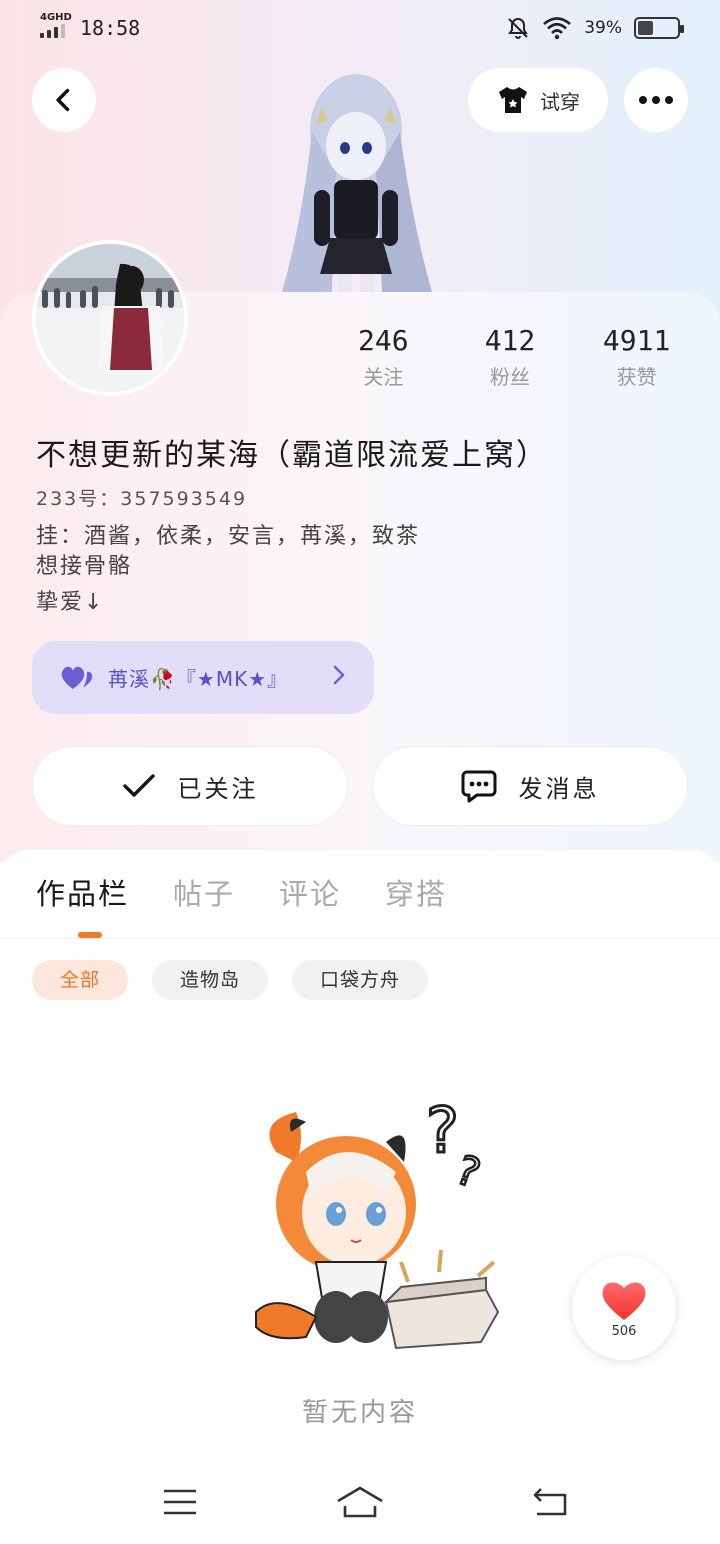  I want to click on tshirt-icon, so click(513, 100).